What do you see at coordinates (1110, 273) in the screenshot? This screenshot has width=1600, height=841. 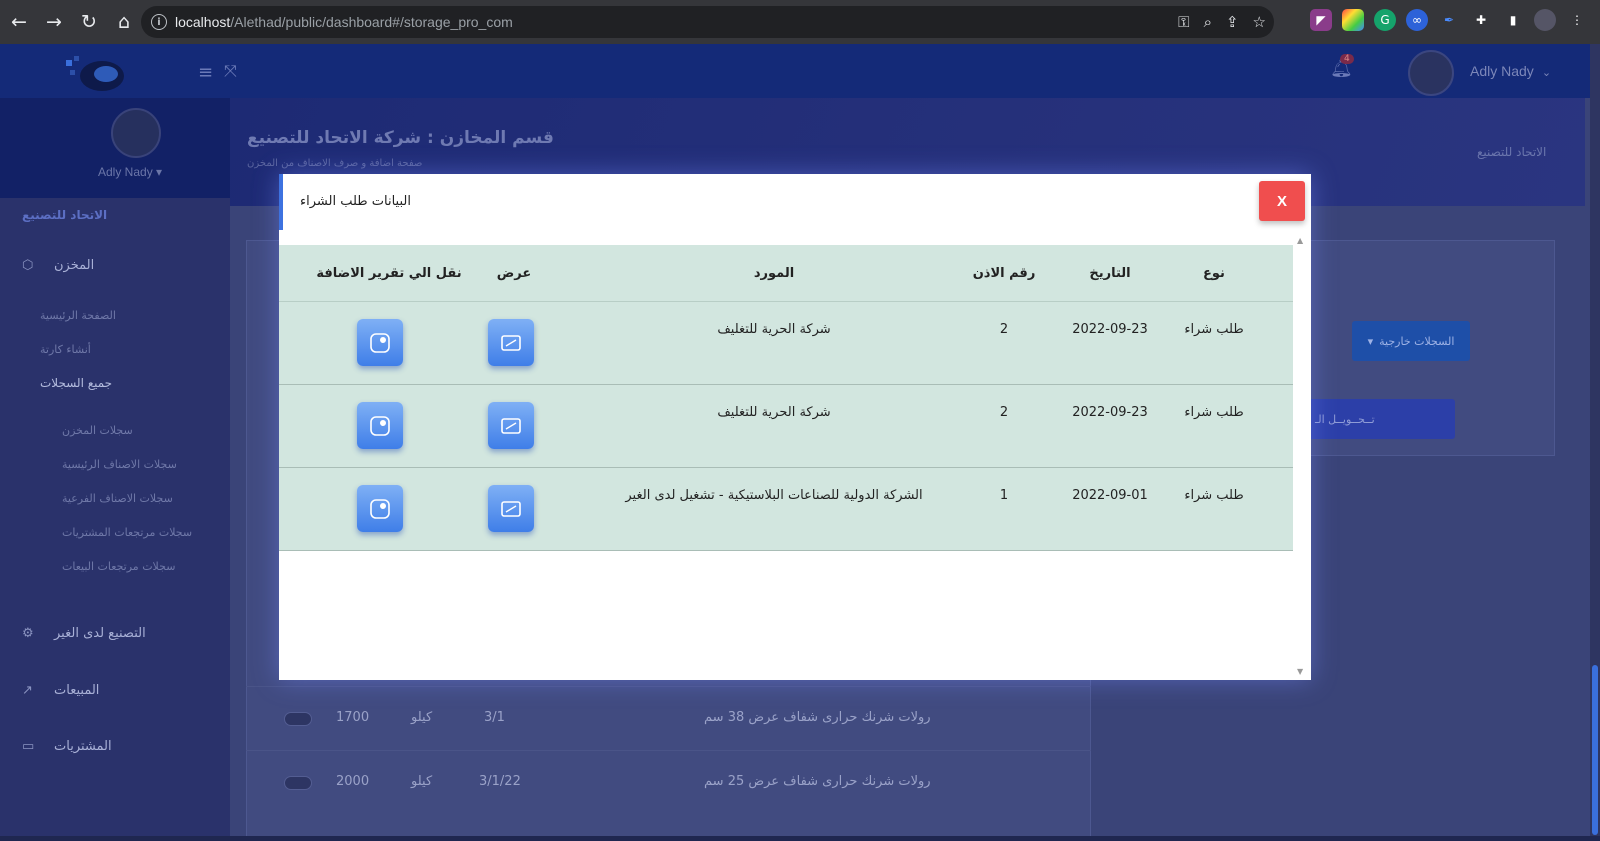 I see `column-header-date: التاريخ` at bounding box center [1110, 273].